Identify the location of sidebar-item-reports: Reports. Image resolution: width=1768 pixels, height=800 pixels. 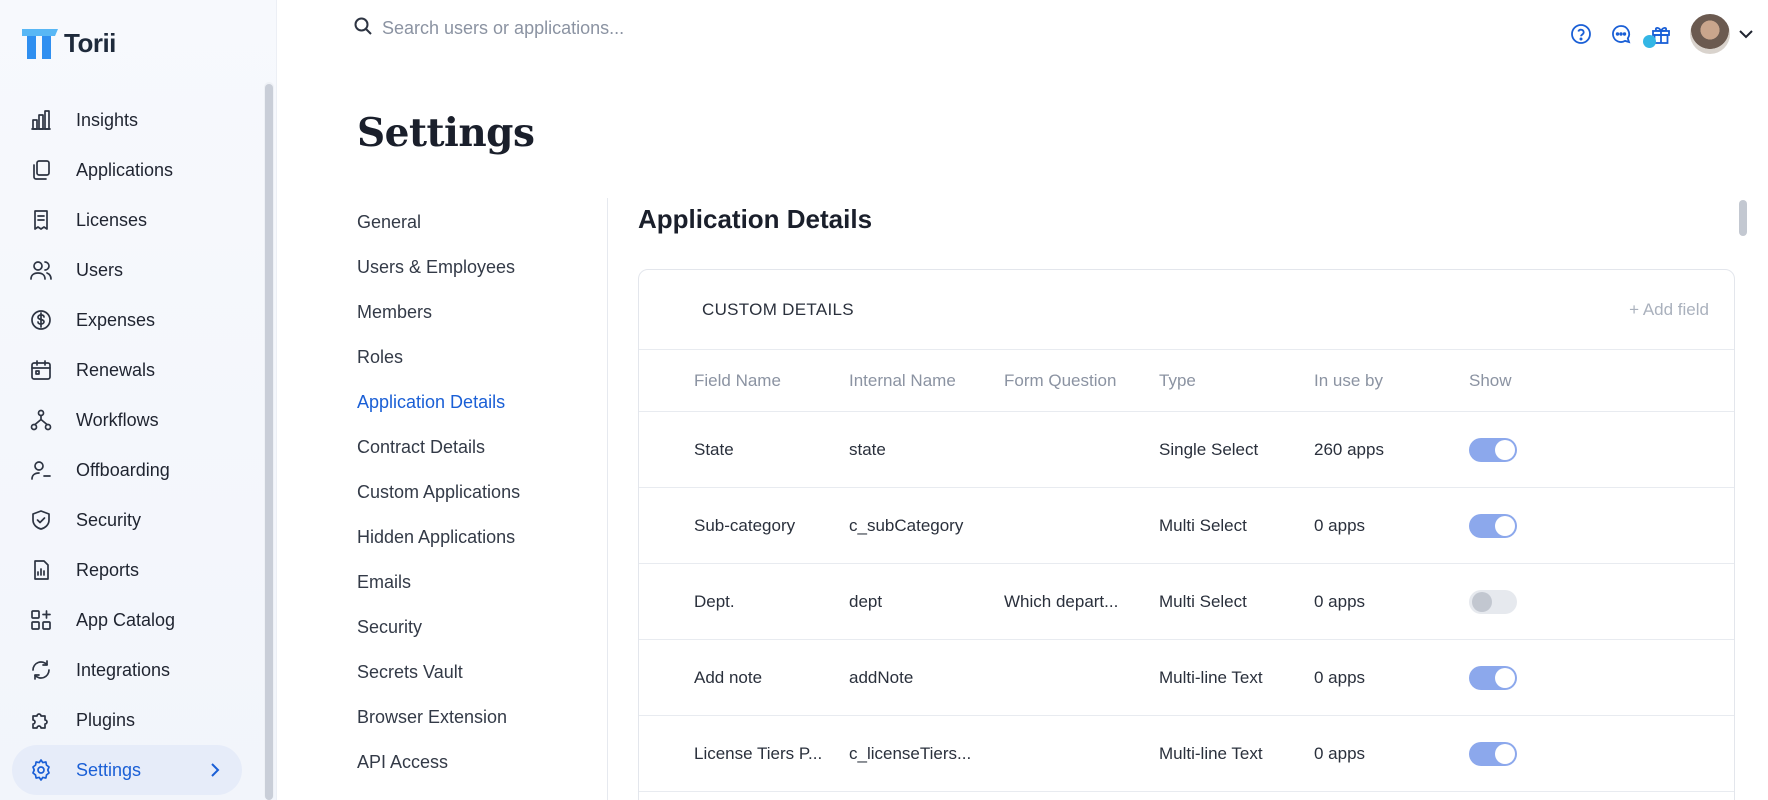
(127, 570).